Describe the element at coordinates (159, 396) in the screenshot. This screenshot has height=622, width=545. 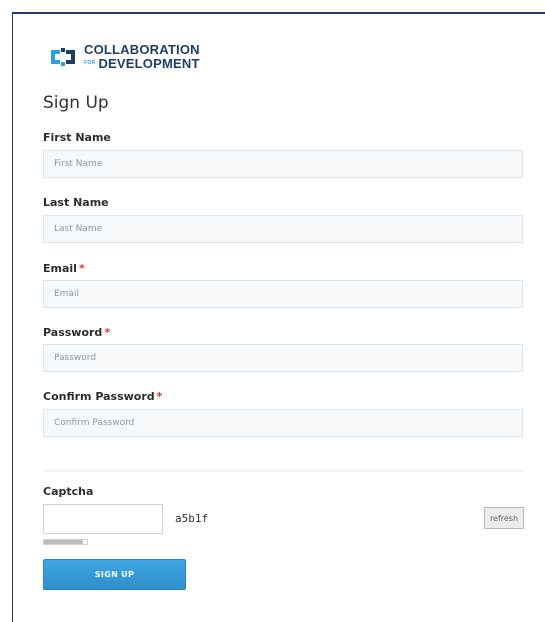
I see `confirm-password-required-mark: *` at that location.